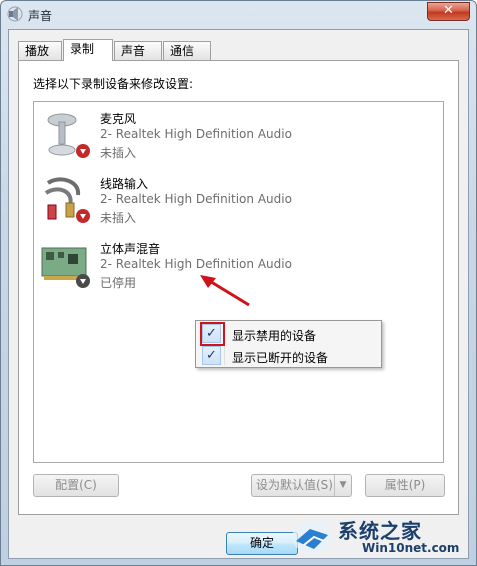 This screenshot has height=566, width=477. I want to click on watermark-title: 系统之家, so click(380, 531).